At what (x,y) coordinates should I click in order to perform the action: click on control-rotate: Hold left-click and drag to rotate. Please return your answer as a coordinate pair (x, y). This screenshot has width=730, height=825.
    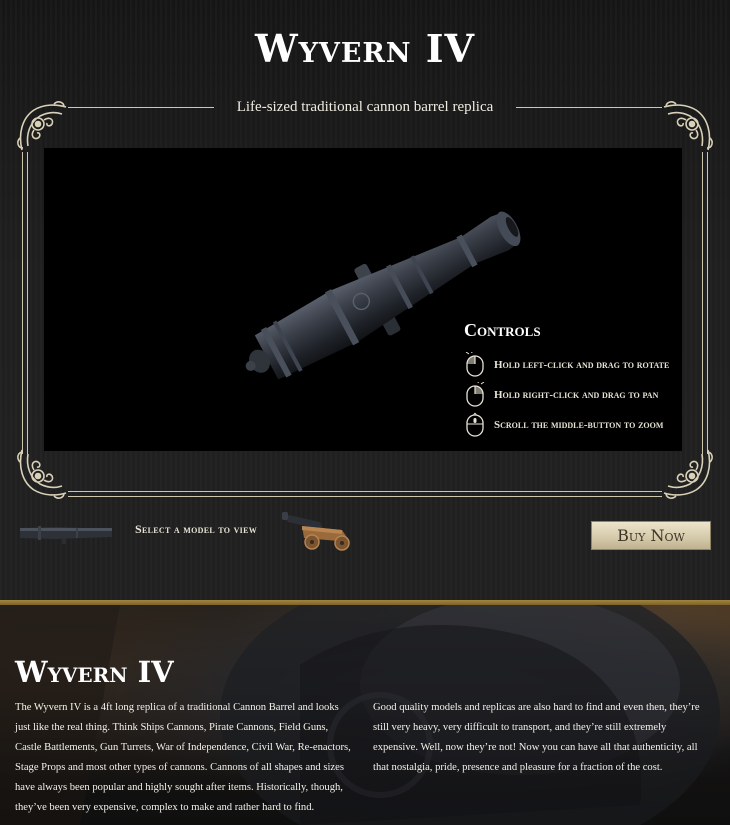
    Looking at the image, I should click on (571, 365).